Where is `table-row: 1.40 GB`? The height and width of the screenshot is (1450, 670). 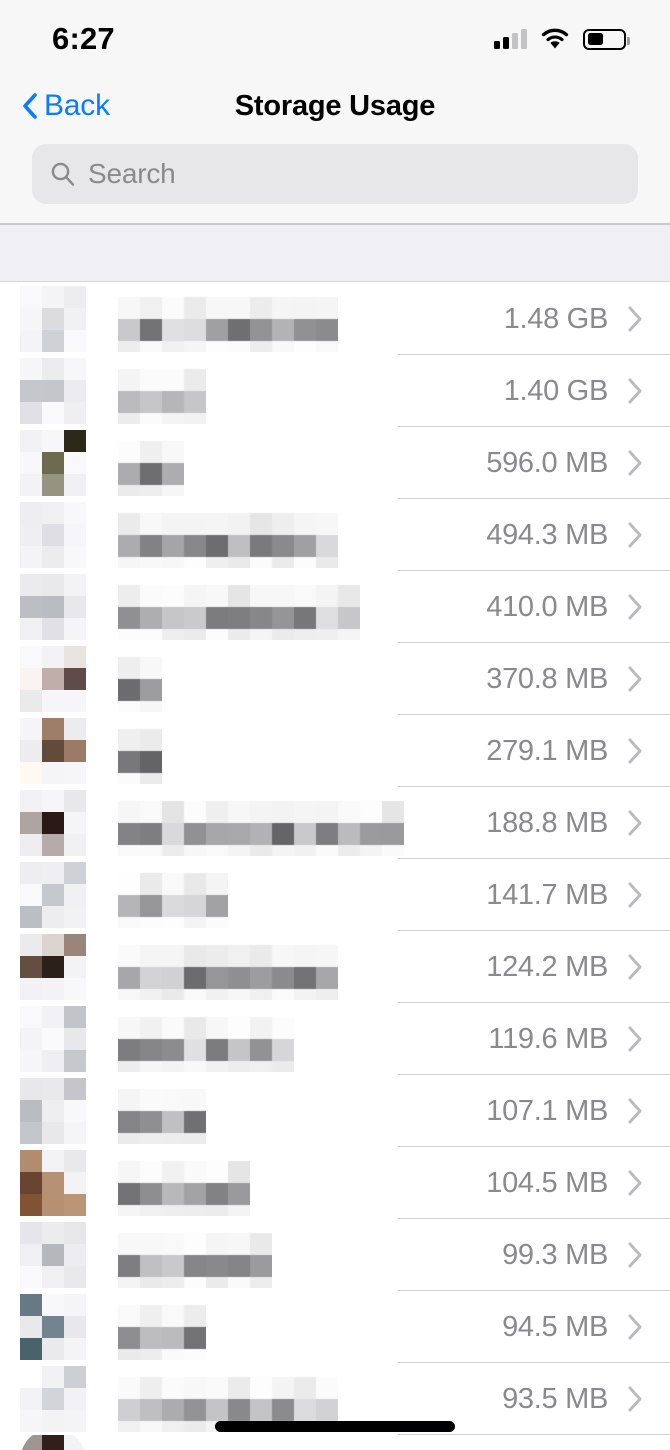
table-row: 1.40 GB is located at coordinates (335, 391).